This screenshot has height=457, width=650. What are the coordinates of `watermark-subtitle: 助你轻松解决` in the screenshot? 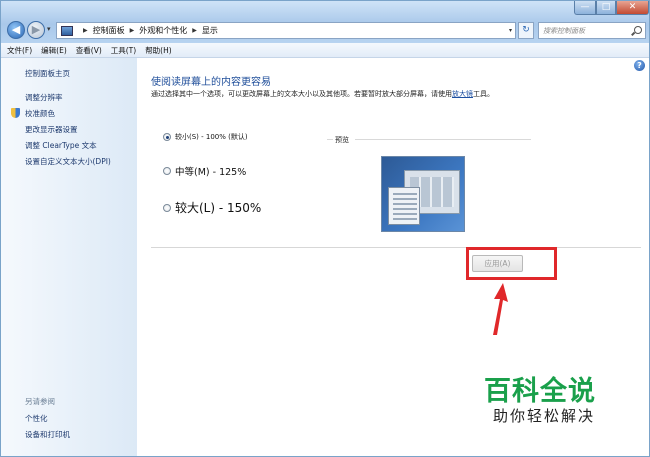 It's located at (544, 416).